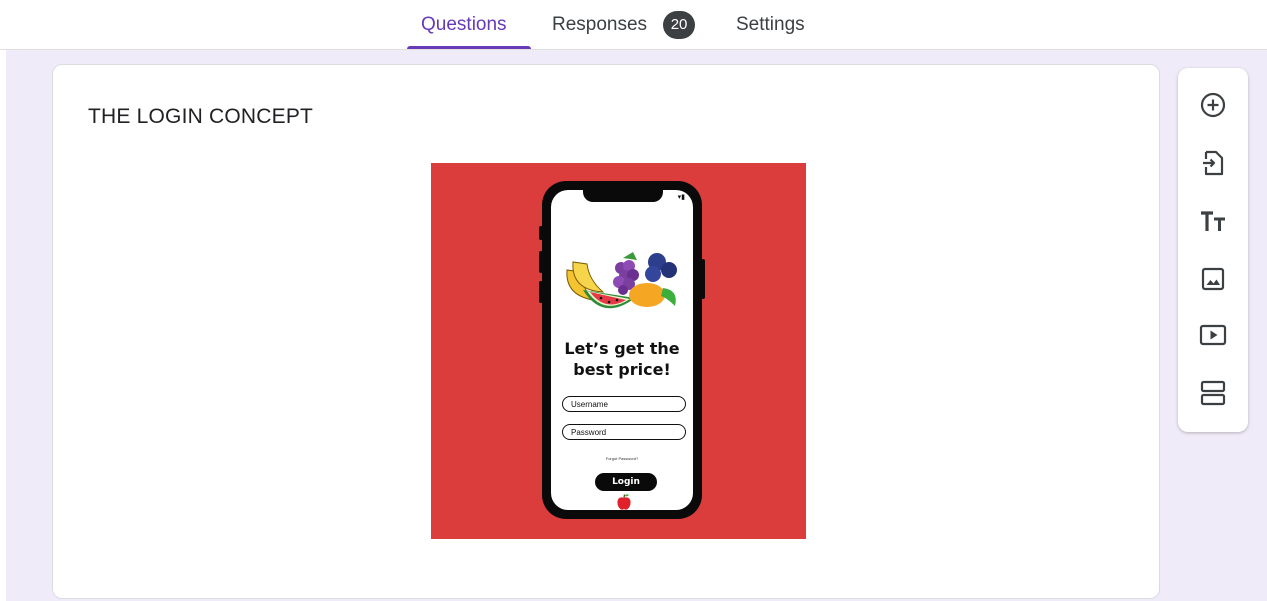 Image resolution: width=1267 pixels, height=601 pixels. I want to click on tab-questions: Questions, so click(464, 24).